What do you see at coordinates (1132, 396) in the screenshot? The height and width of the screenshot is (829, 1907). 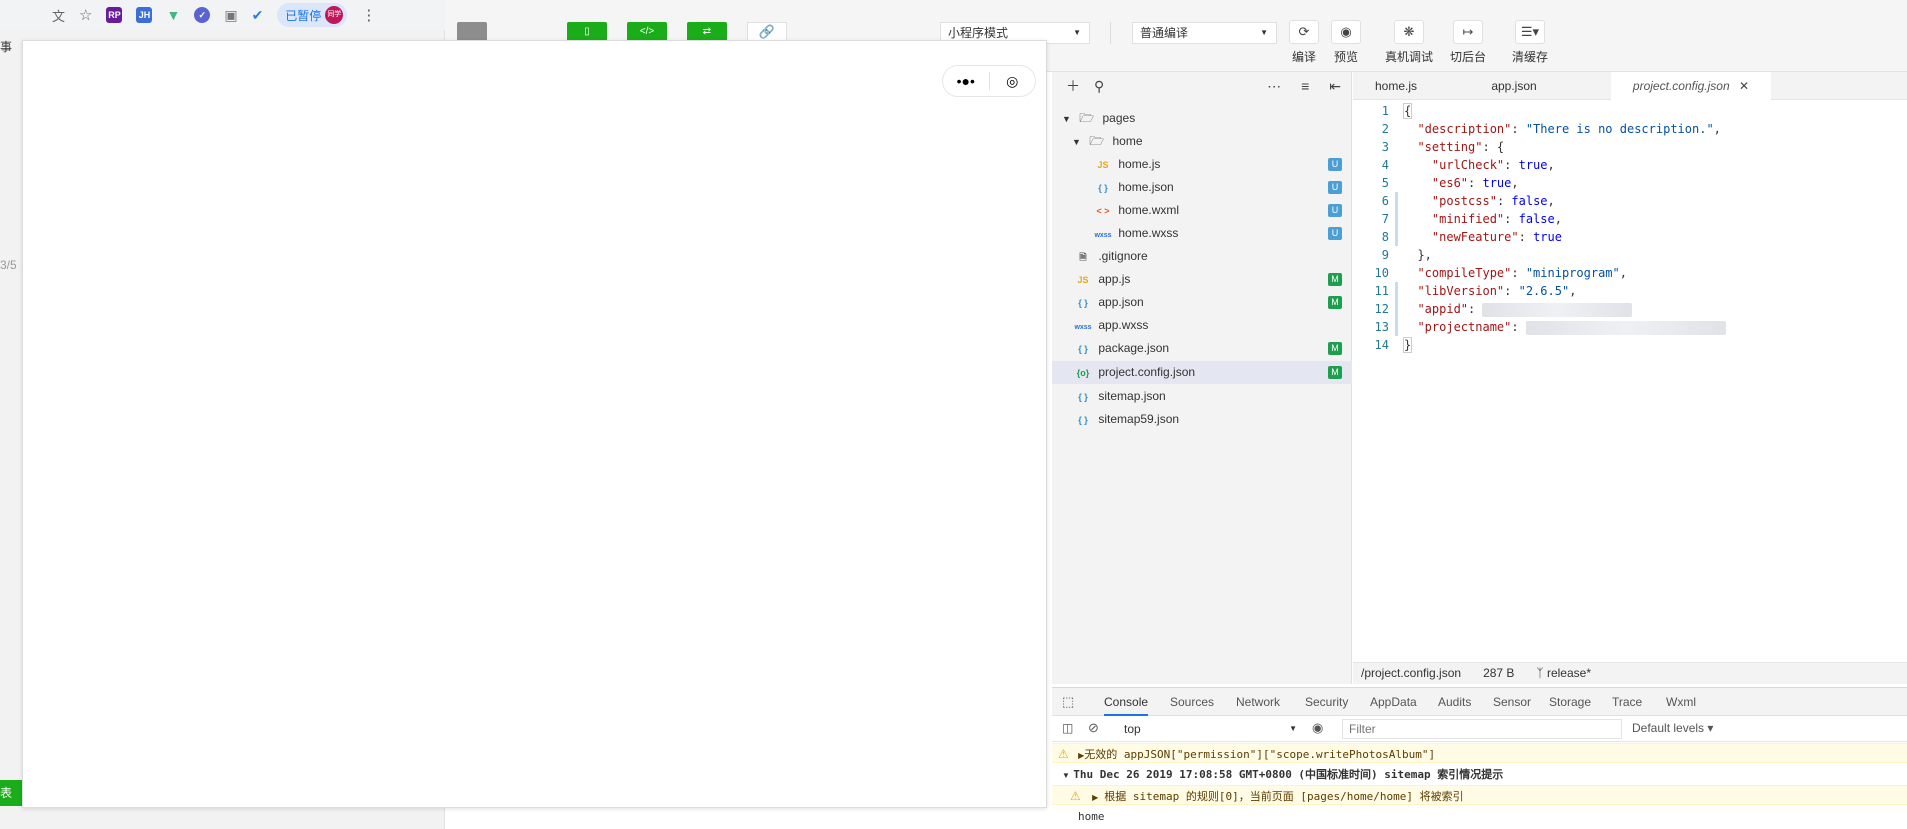 I see `tree-item-label: sitemap.json` at bounding box center [1132, 396].